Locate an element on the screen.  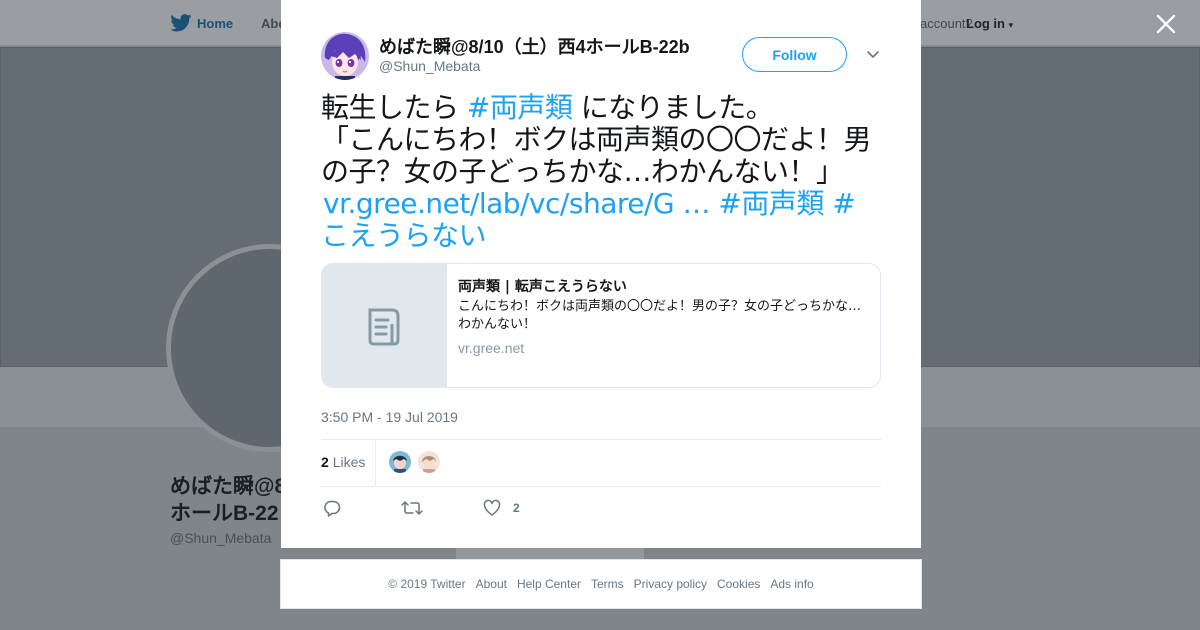
footer-link-cookies: Cookies is located at coordinates (738, 584).